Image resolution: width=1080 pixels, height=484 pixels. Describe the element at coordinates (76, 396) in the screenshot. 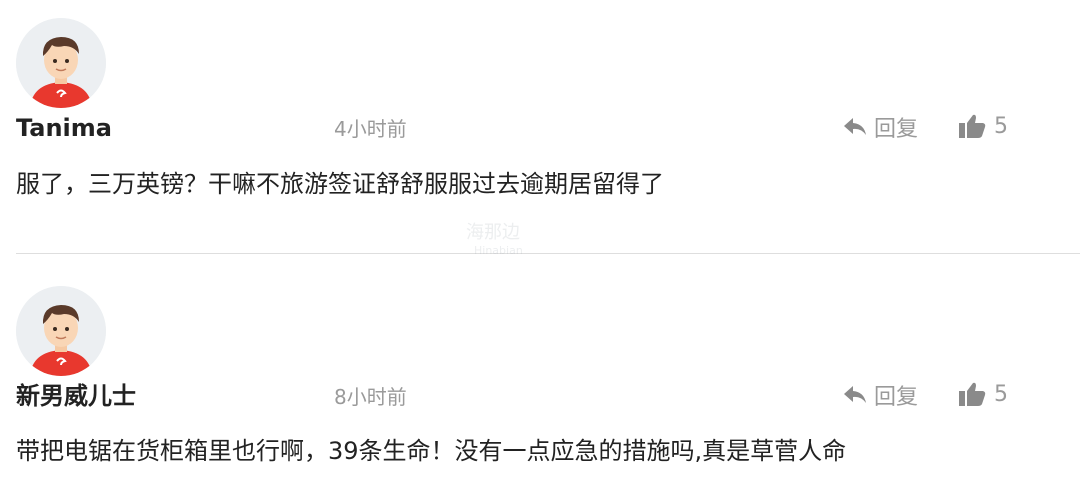

I see `username: 新男威儿士` at that location.